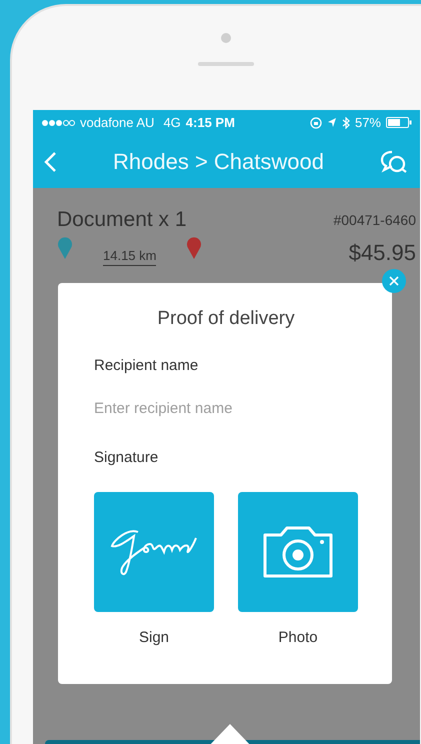  I want to click on recipient-name-field: Enter recipient name, so click(226, 408).